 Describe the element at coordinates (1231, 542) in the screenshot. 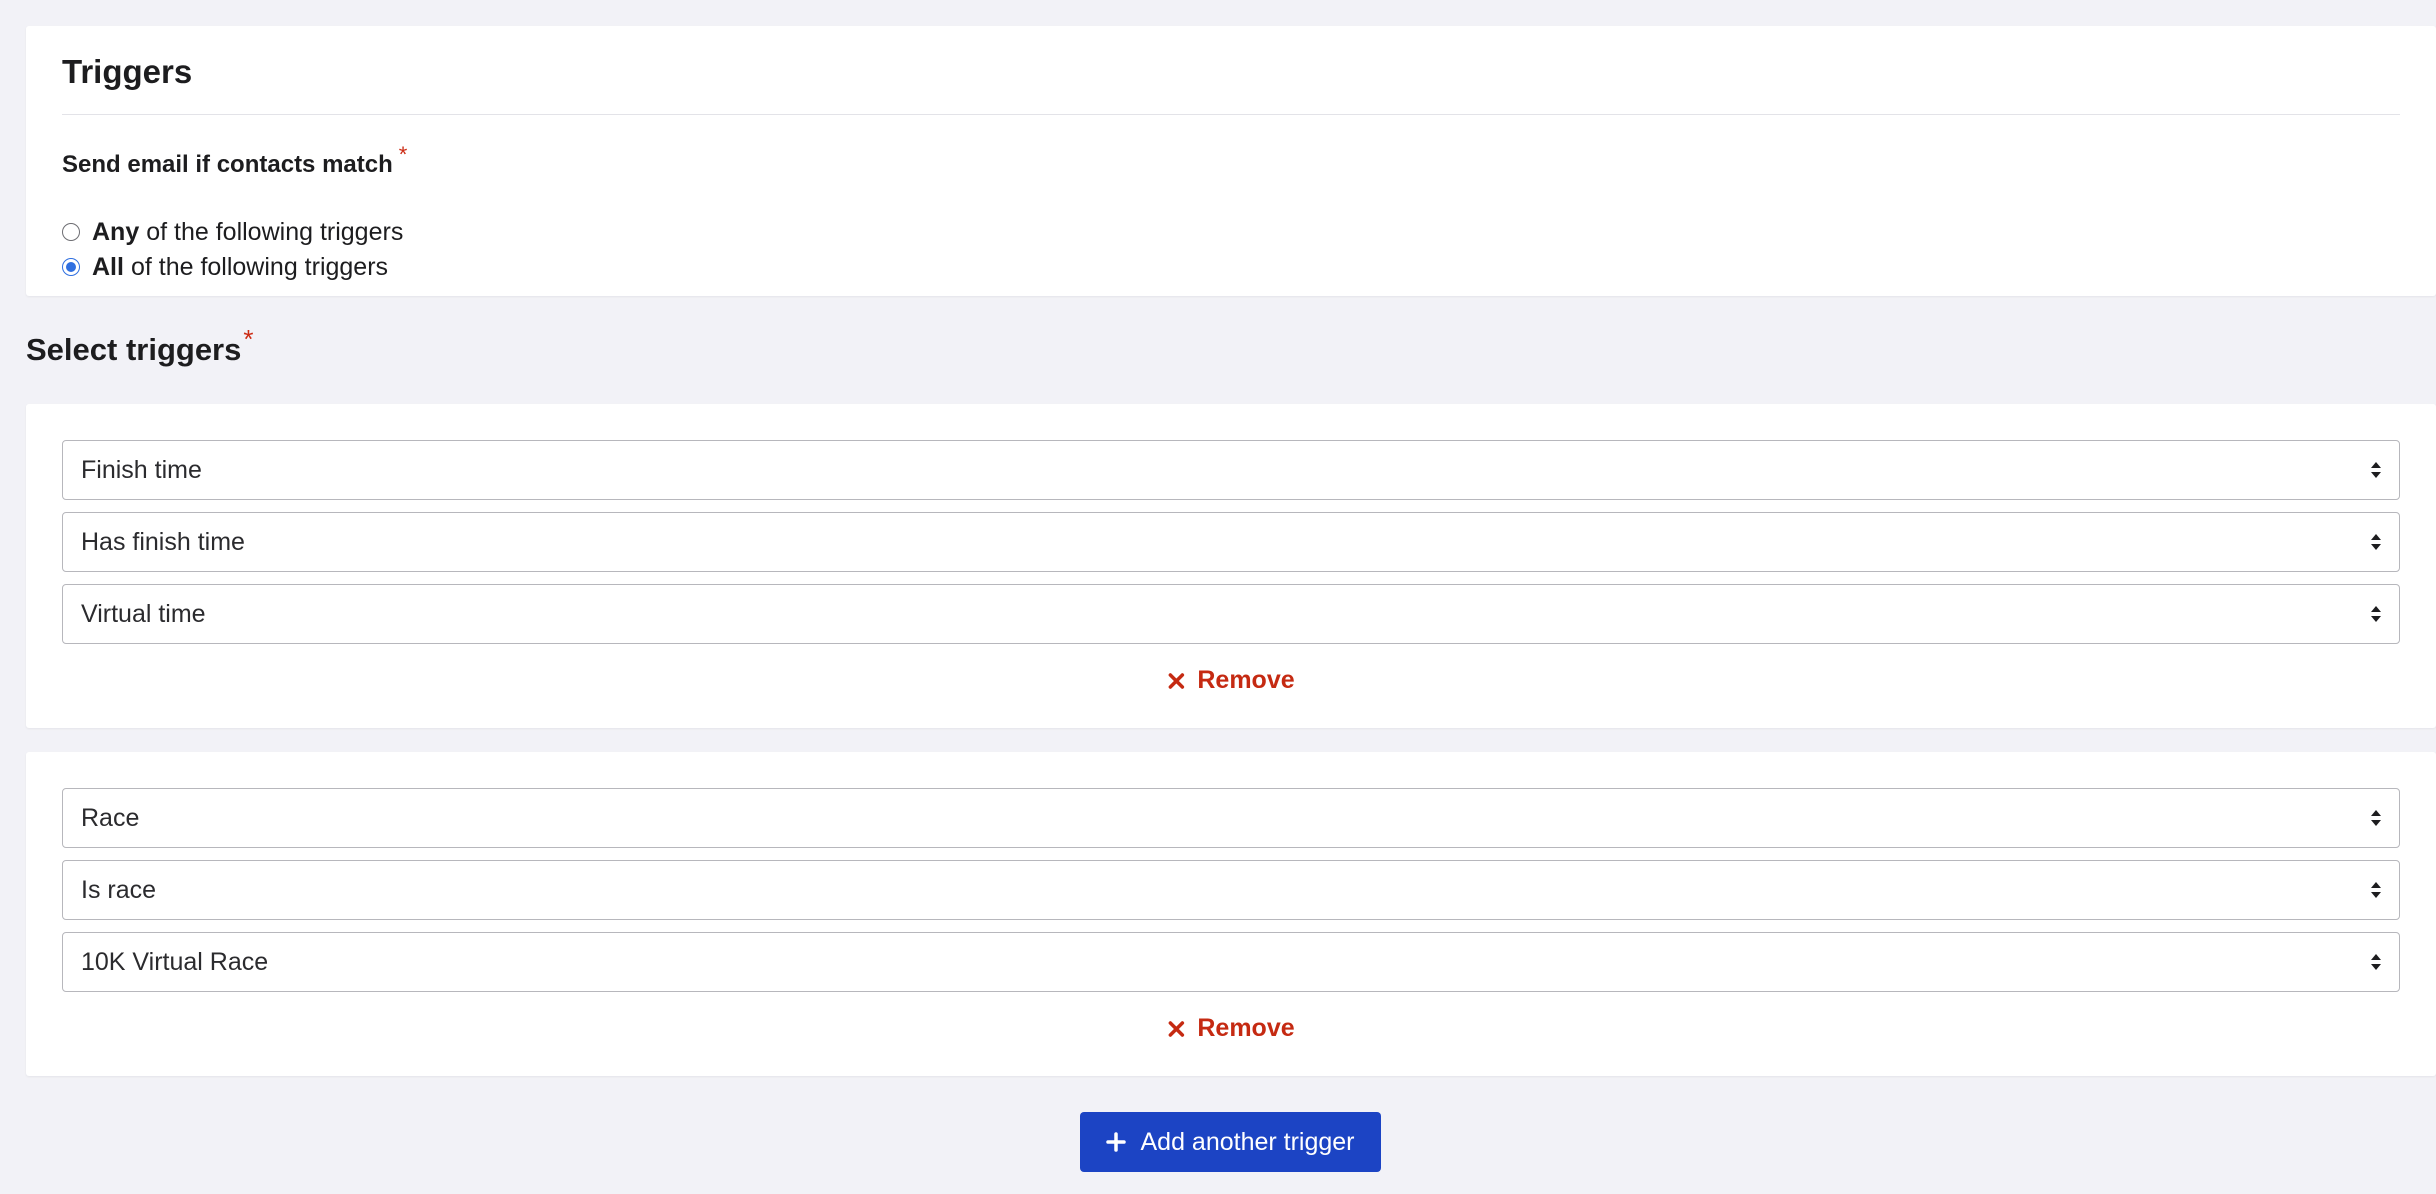

I see `trigger-condition-select: Has finish time` at that location.